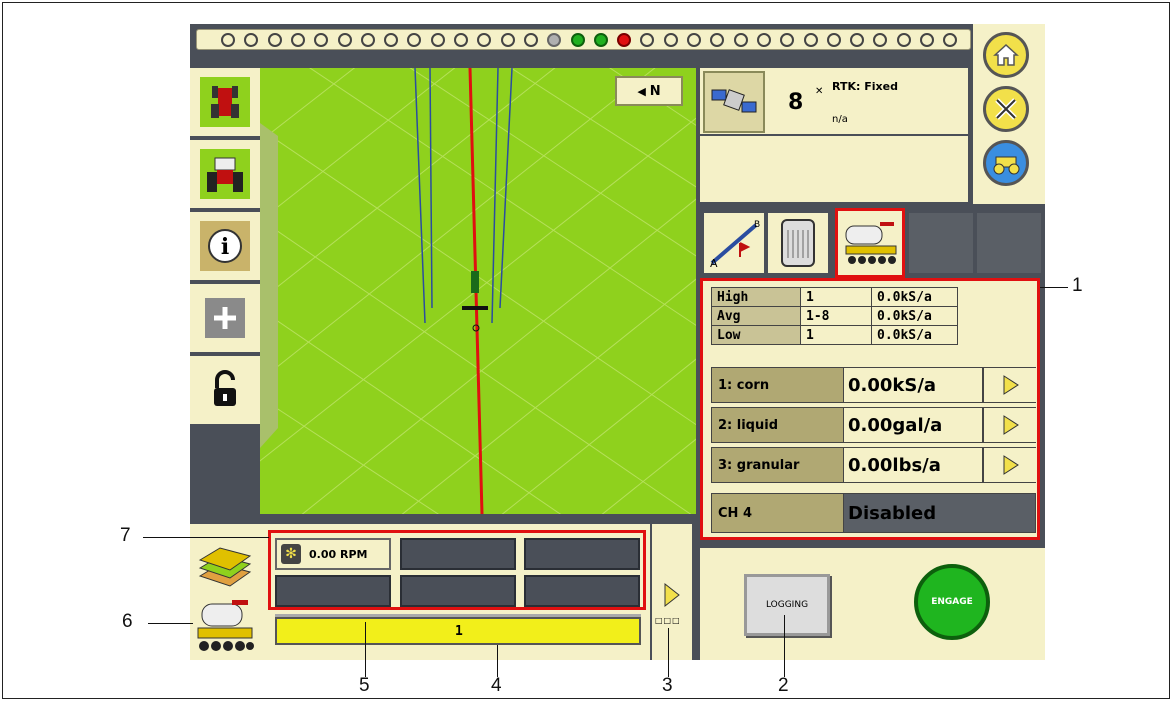 This screenshot has height=703, width=1174. I want to click on settings-tools-icon, so click(1006, 109).